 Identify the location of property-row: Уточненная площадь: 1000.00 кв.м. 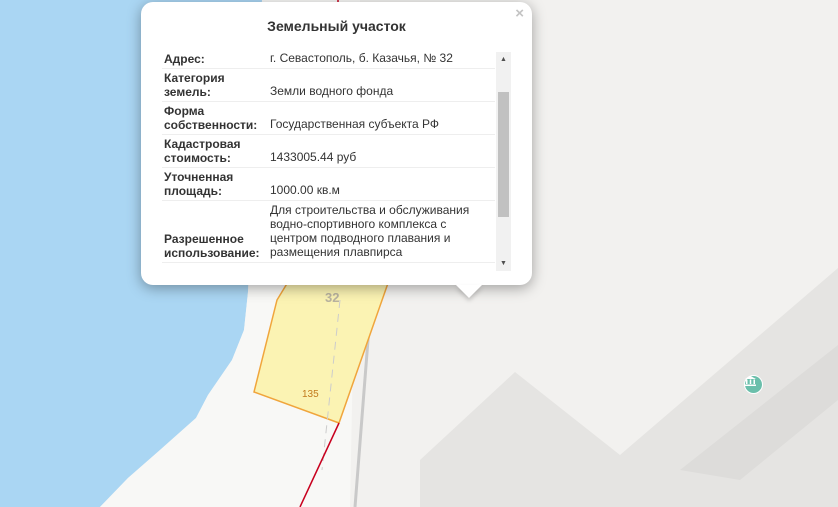
(328, 184).